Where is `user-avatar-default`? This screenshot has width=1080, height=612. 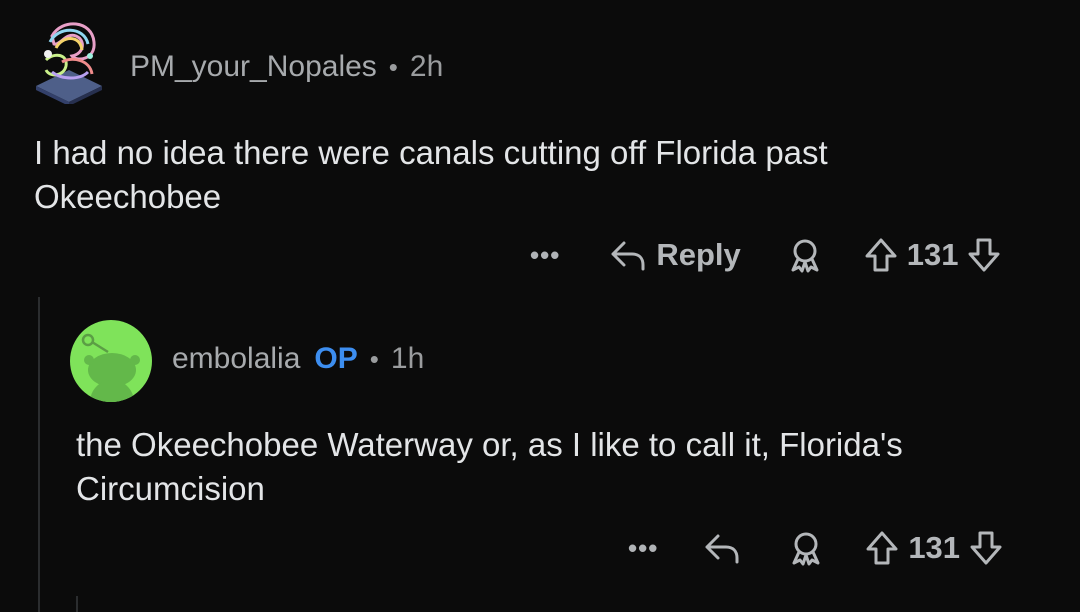 user-avatar-default is located at coordinates (111, 361).